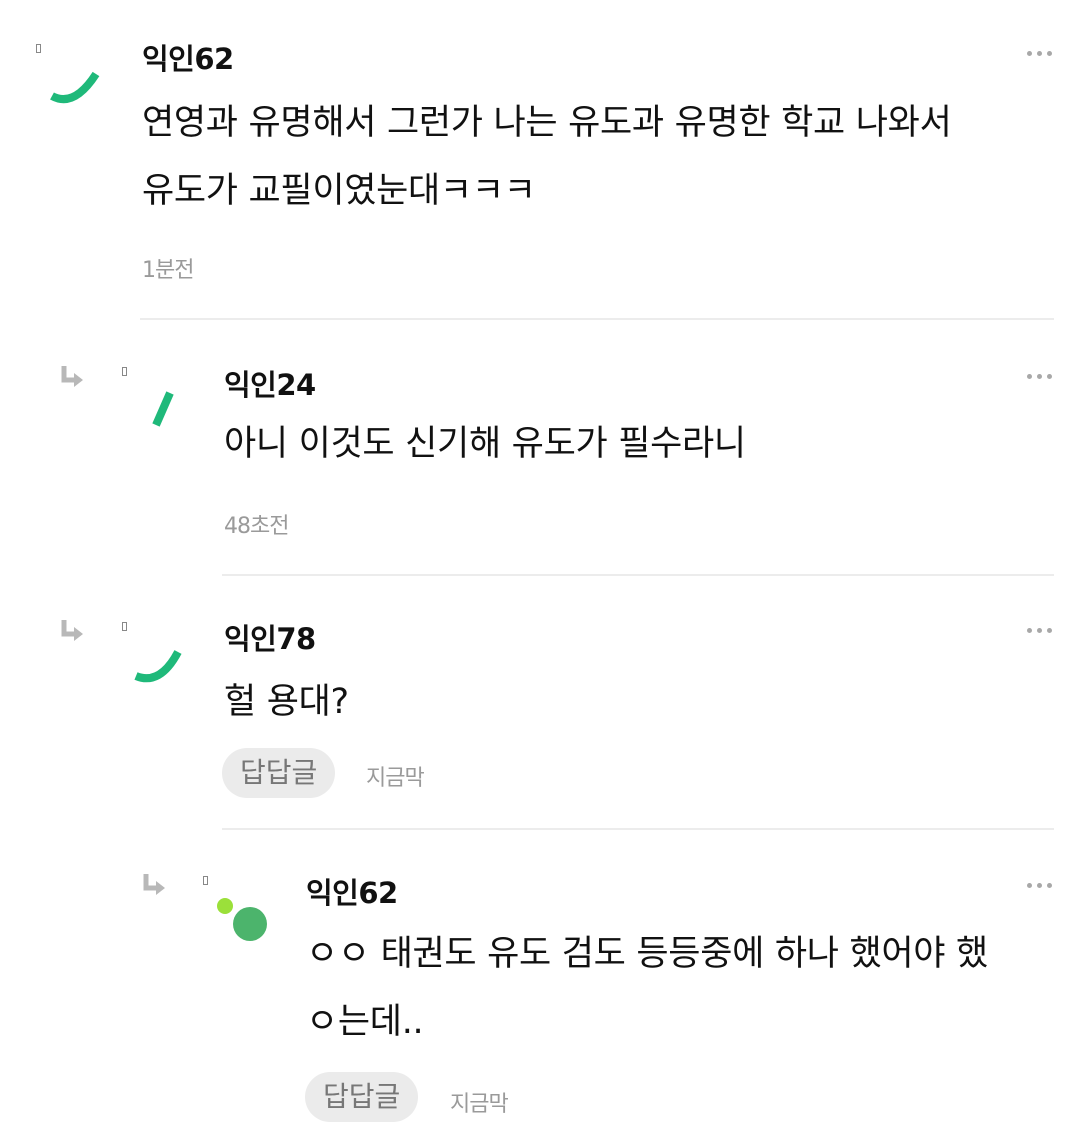 The height and width of the screenshot is (1134, 1080). I want to click on dots-avatar-icon, so click(242, 919).